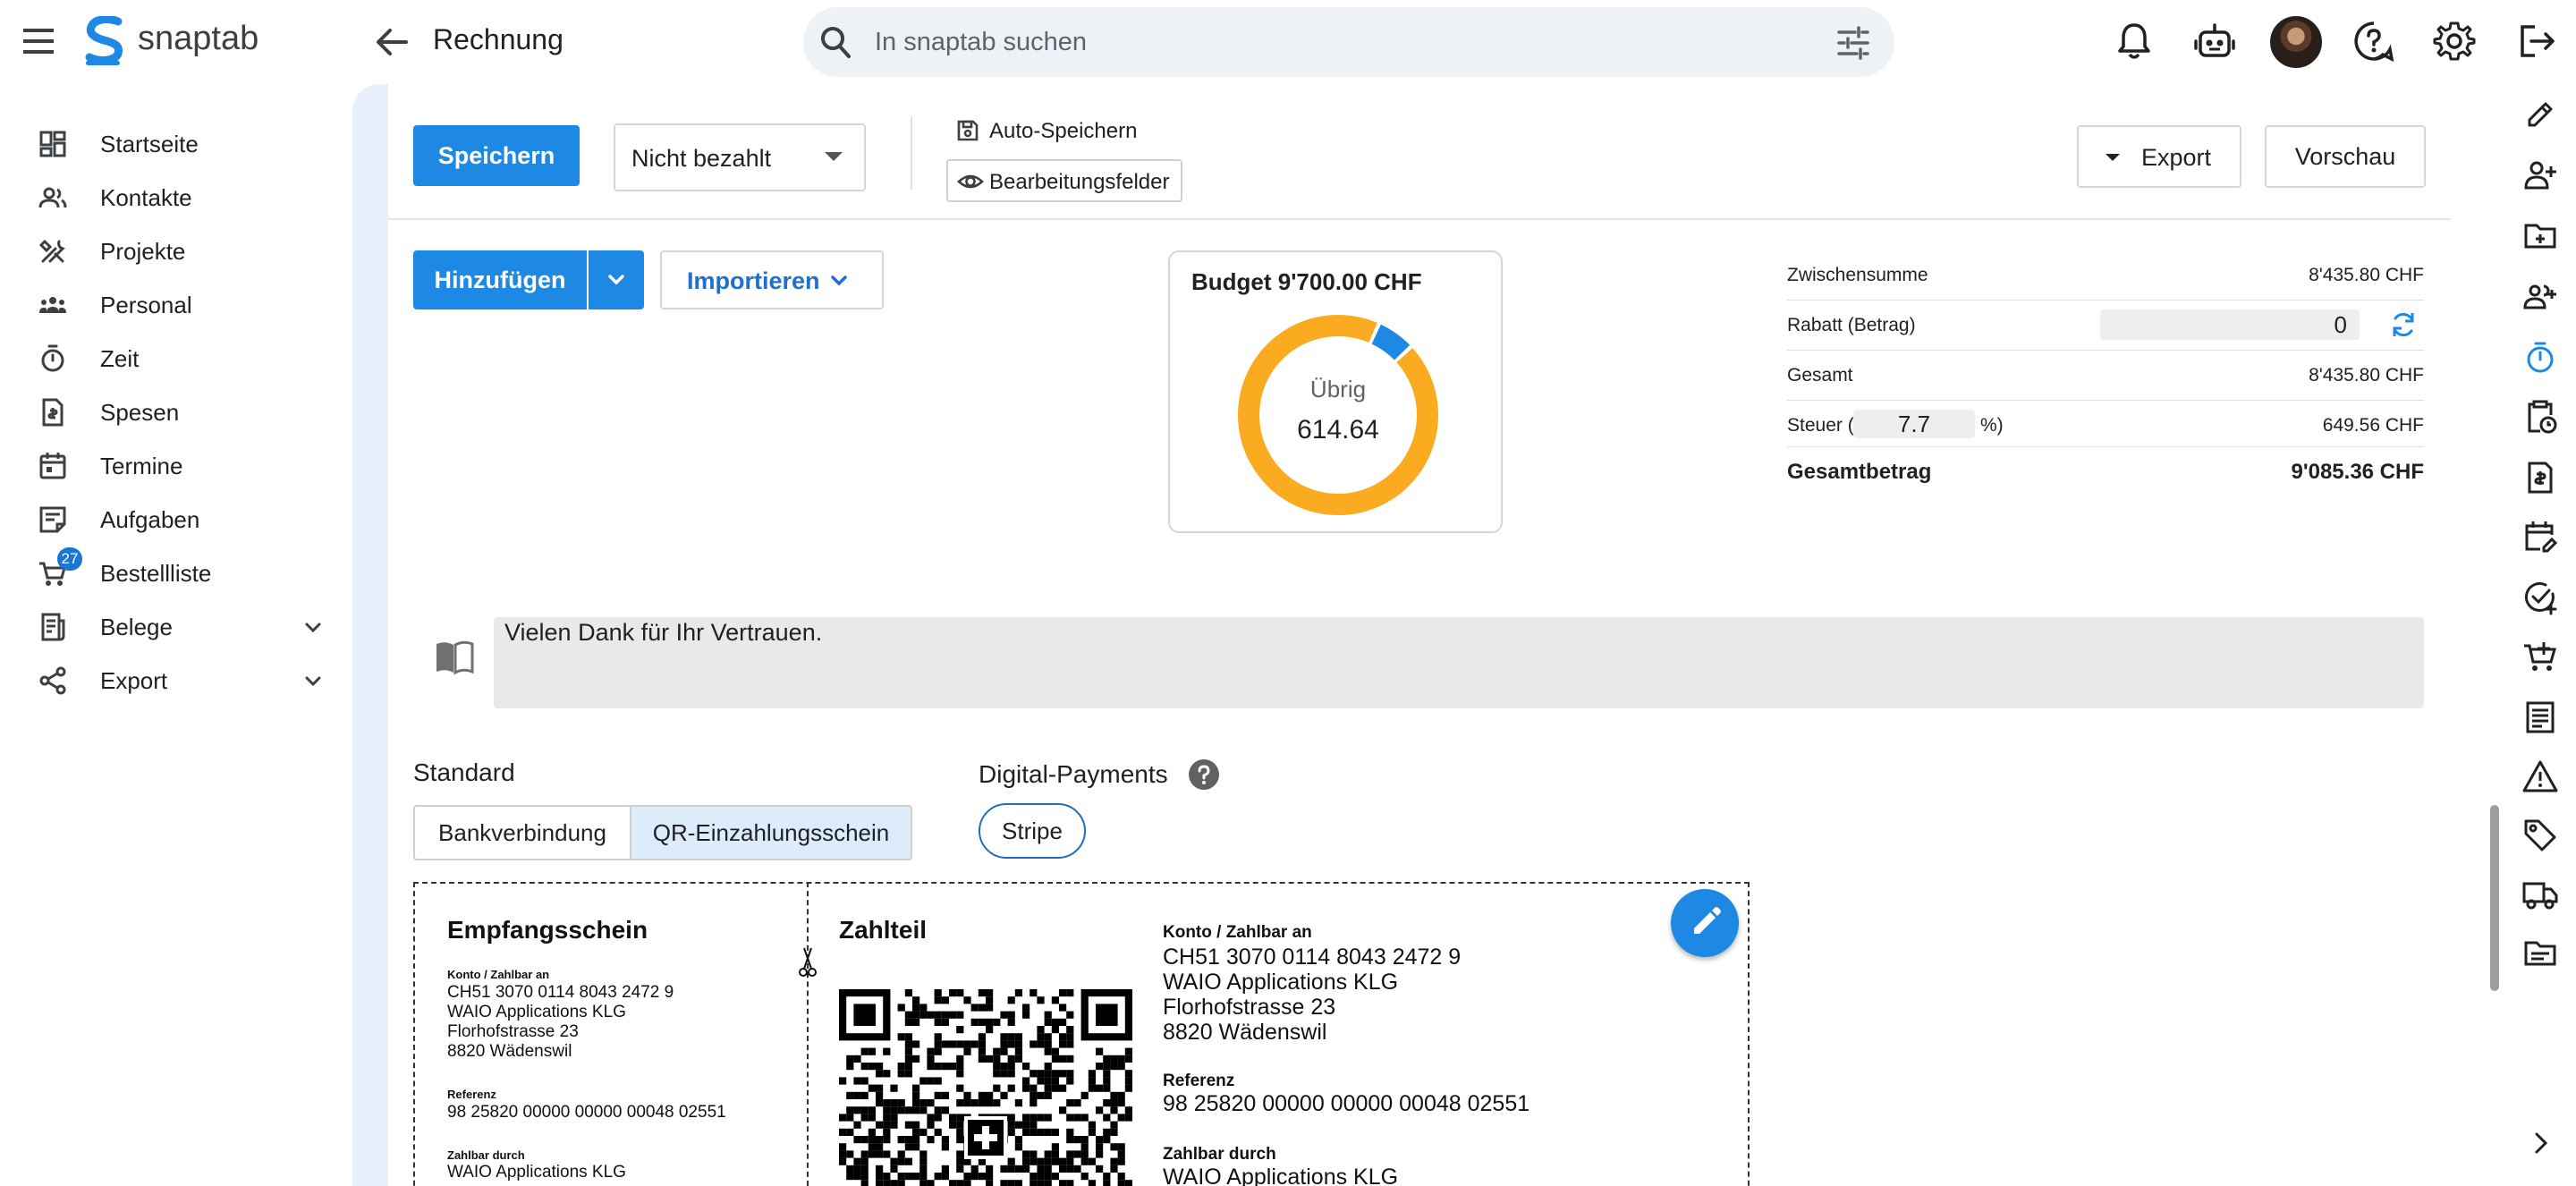 The image size is (2576, 1186). What do you see at coordinates (150, 519) in the screenshot?
I see `sidebar-item-label: Aufgaben` at bounding box center [150, 519].